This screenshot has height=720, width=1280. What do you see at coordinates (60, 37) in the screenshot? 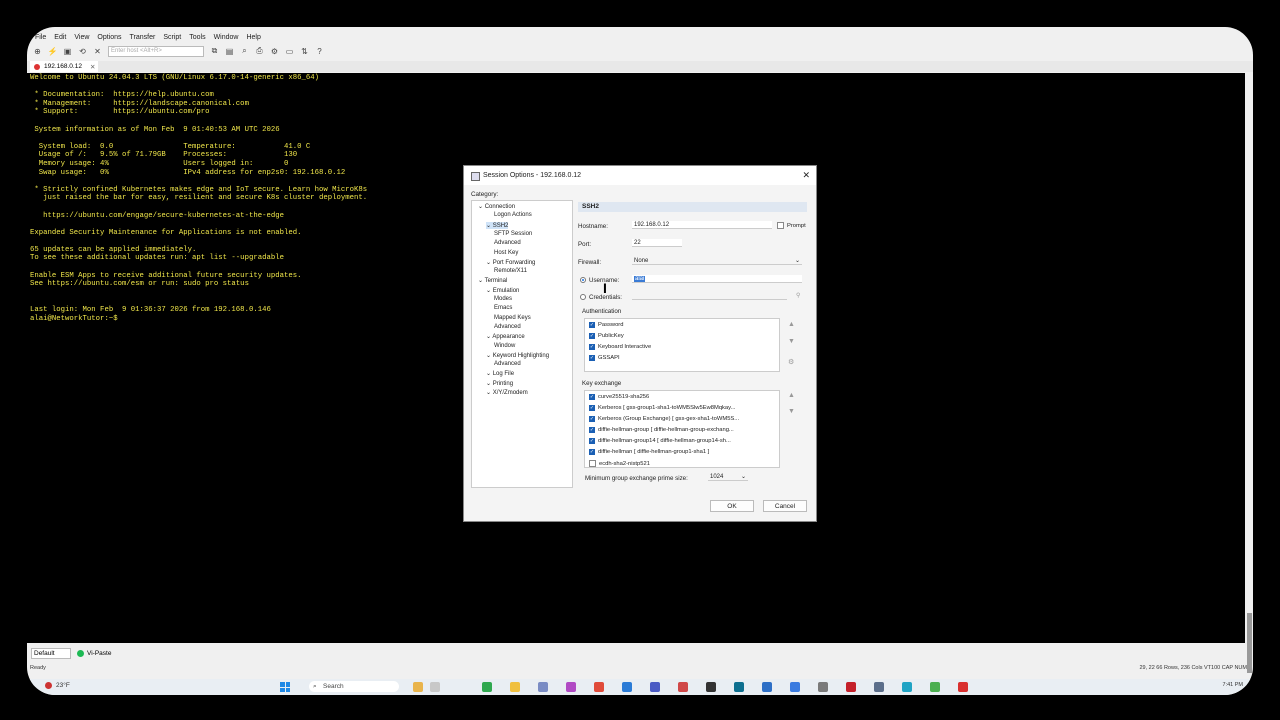
I see `menu-edit: Edit` at bounding box center [60, 37].